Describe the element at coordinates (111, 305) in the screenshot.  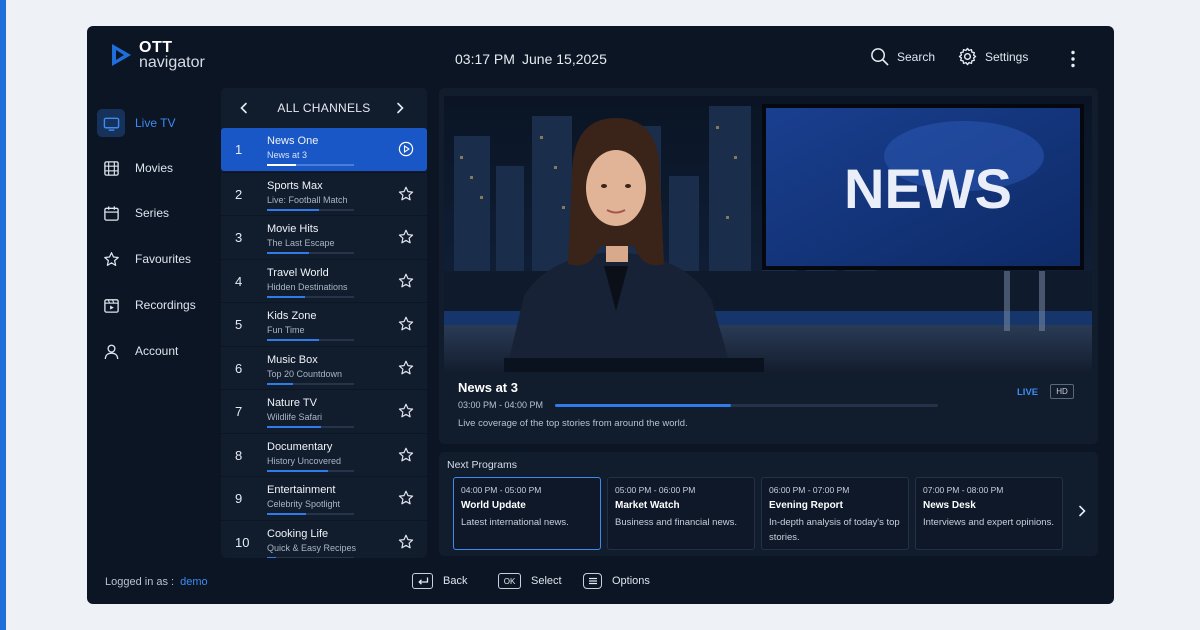
I see `recording-icon` at that location.